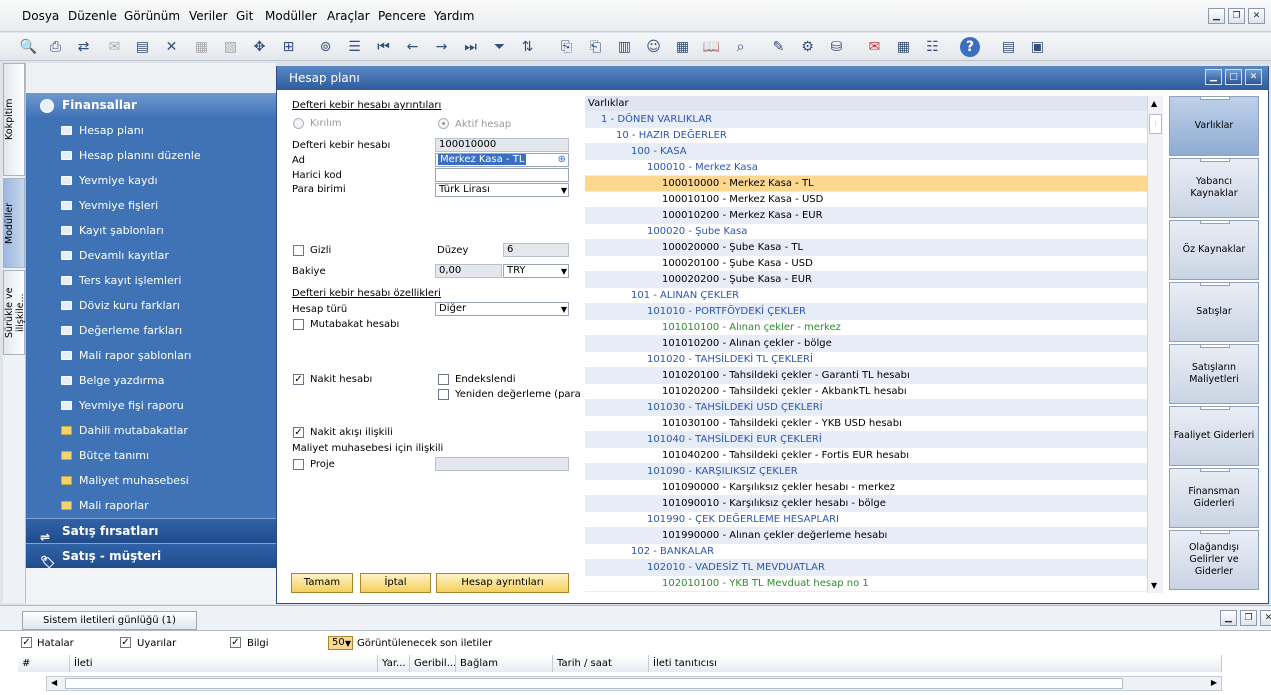  Describe the element at coordinates (340, 643) in the screenshot. I see `message-count-select: 50 ▼` at that location.